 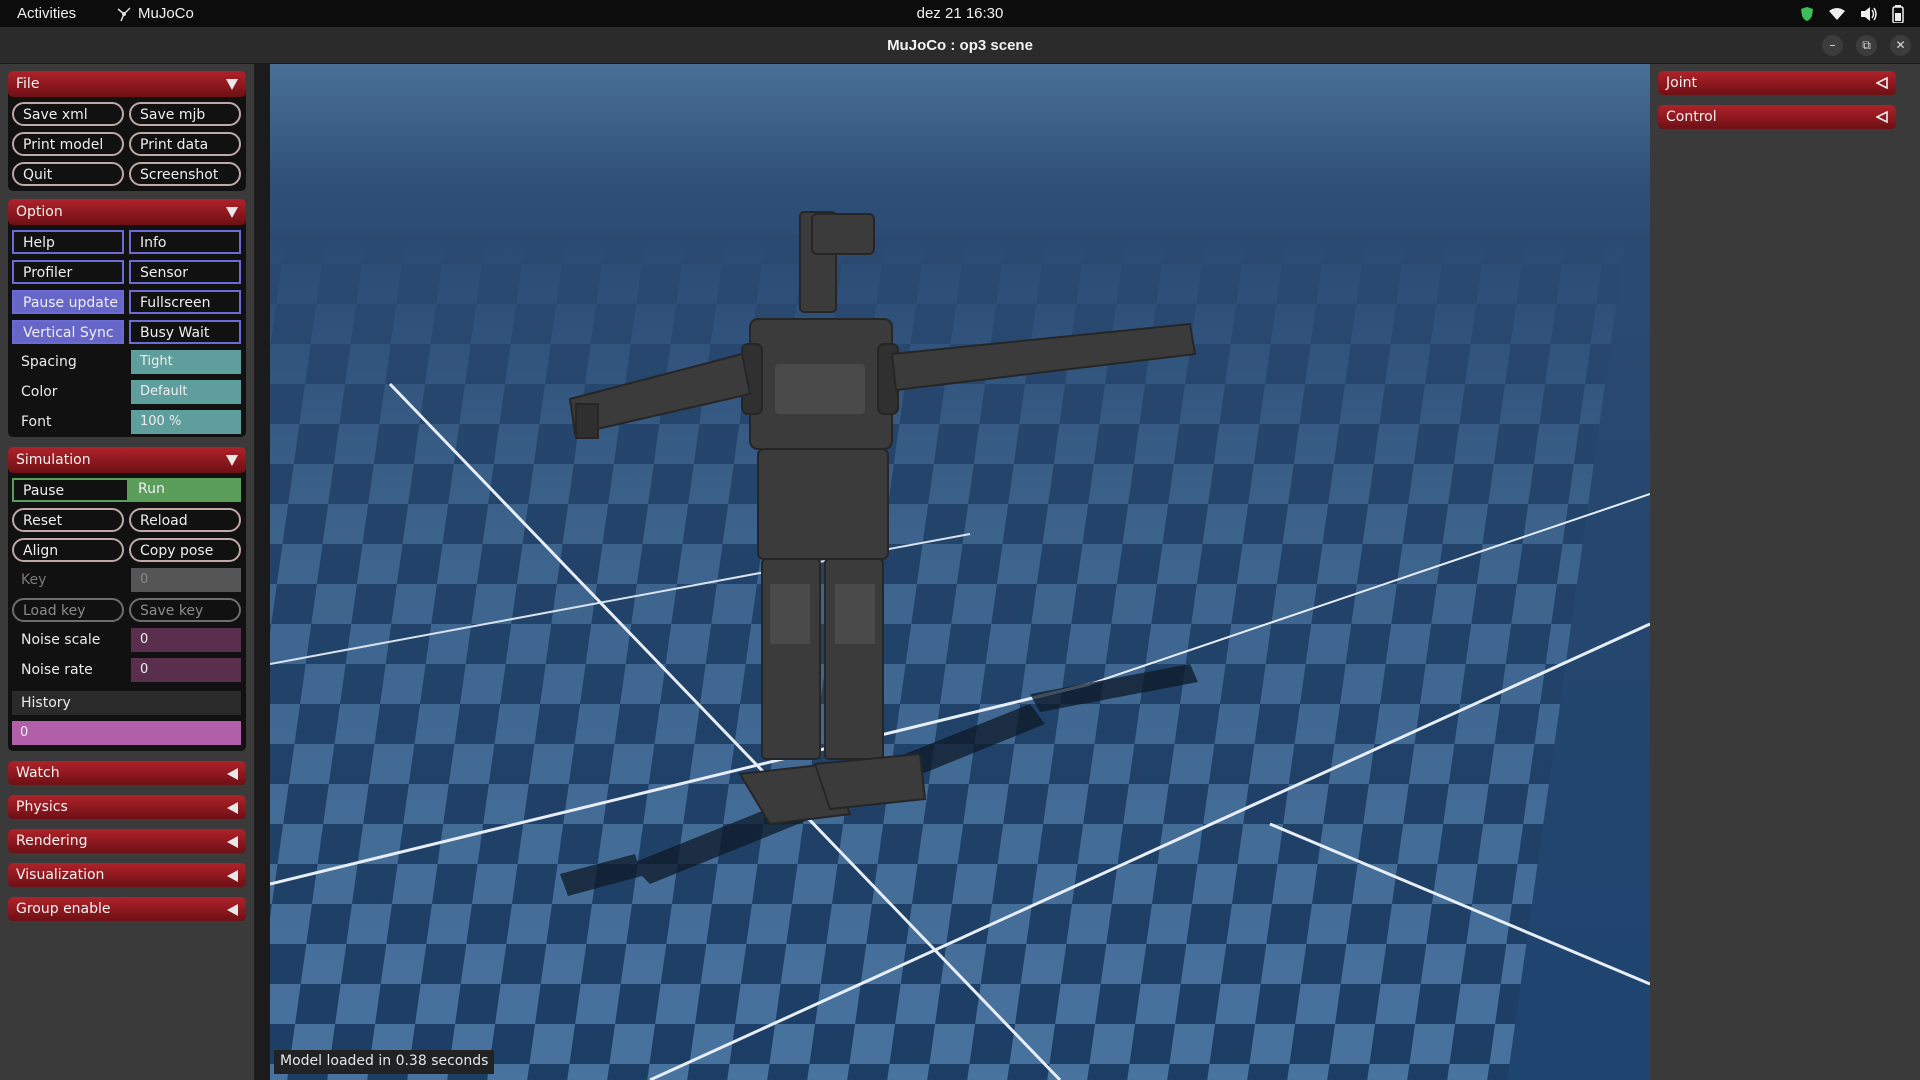 What do you see at coordinates (186, 580) in the screenshot?
I see `key-slider: 0` at bounding box center [186, 580].